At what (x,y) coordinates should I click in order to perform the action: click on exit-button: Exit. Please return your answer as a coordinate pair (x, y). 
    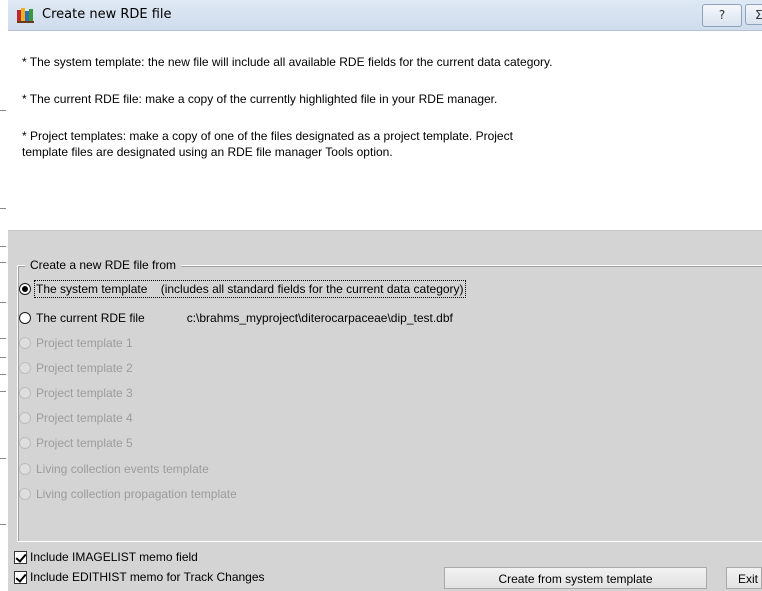
    Looking at the image, I should click on (744, 578).